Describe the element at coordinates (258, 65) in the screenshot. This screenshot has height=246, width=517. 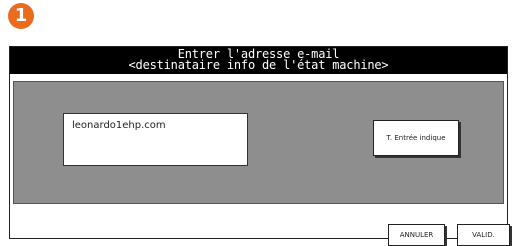
I see `dialog-subtitle: <destinataire info de l'état machine>` at that location.